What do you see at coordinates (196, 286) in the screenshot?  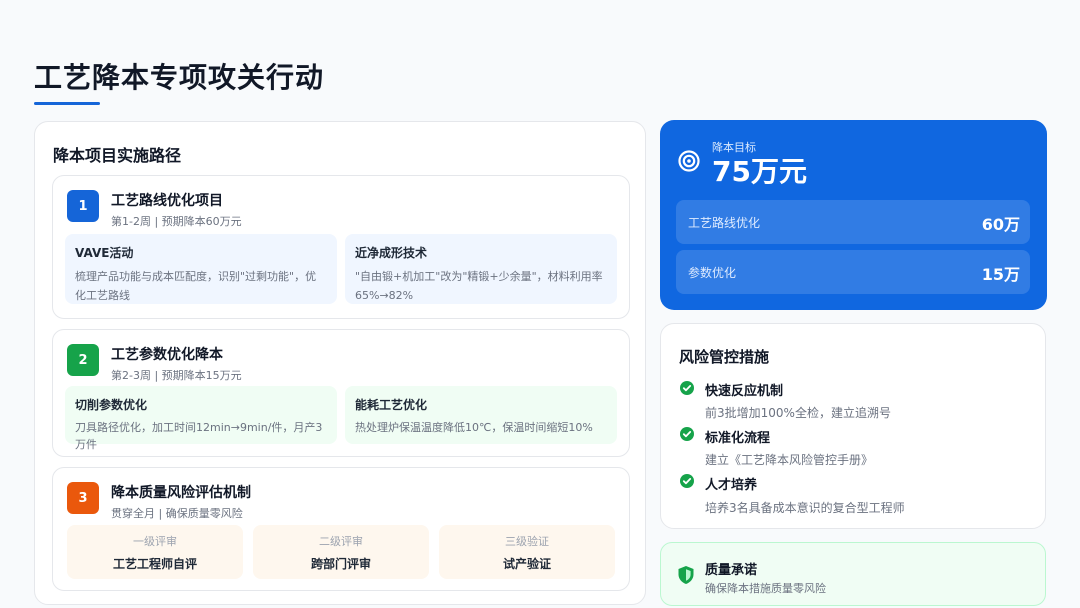 I see `sub-item-desc: 梳理产品功能与成本匹配度，识别"过剩功能"，优化工艺路线` at bounding box center [196, 286].